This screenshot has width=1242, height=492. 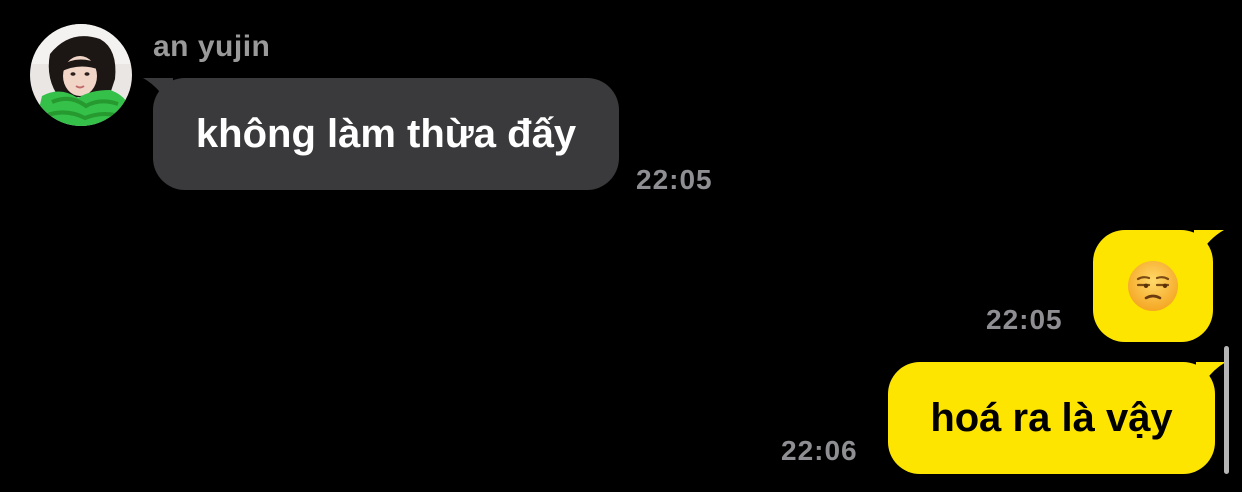 I want to click on scrollbar, so click(x=1226, y=410).